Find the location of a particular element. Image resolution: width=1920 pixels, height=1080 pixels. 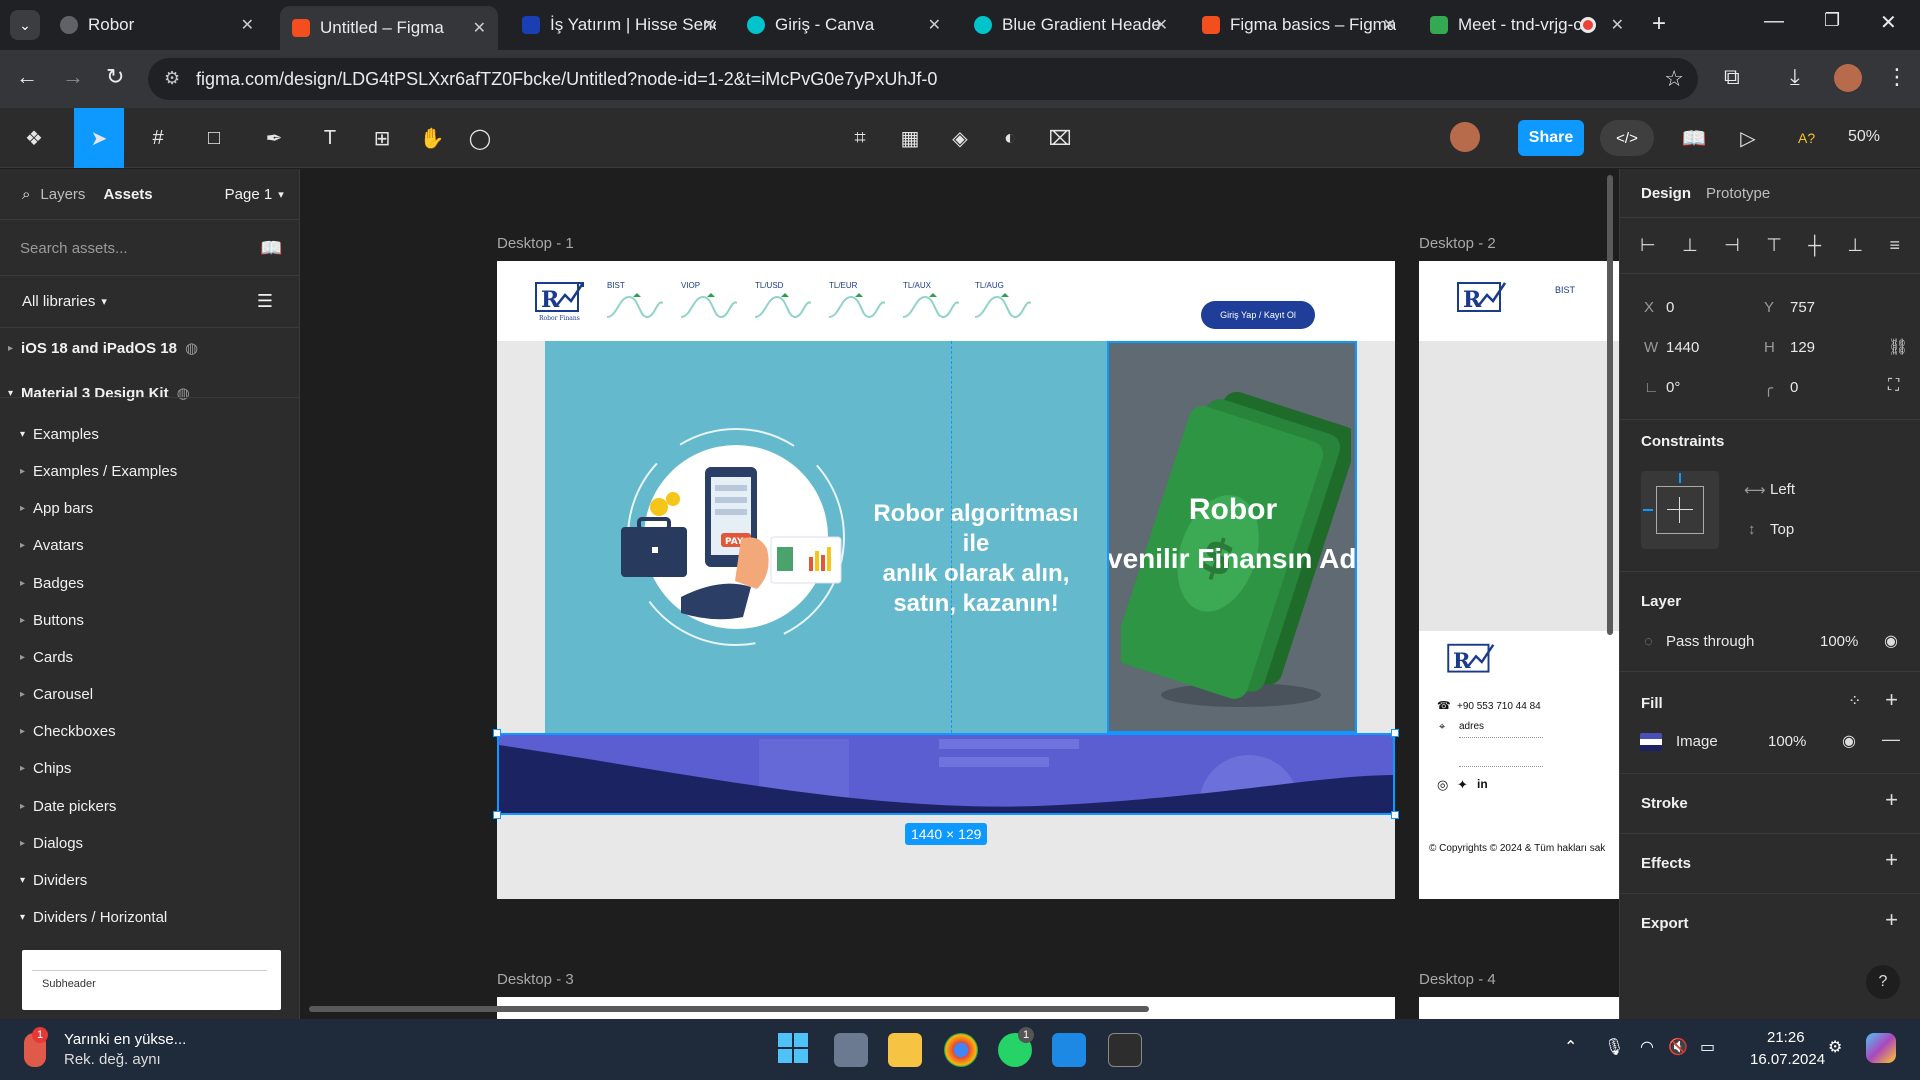

chrome-icon is located at coordinates (961, 1050).